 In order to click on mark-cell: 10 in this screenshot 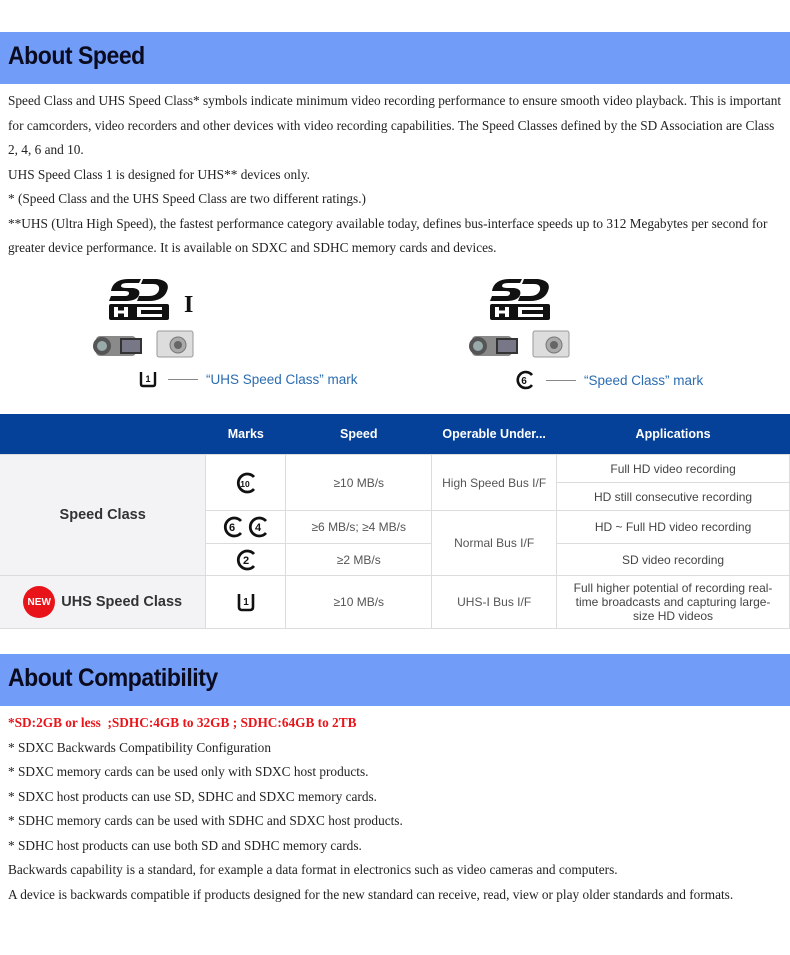, I will do `click(246, 482)`.